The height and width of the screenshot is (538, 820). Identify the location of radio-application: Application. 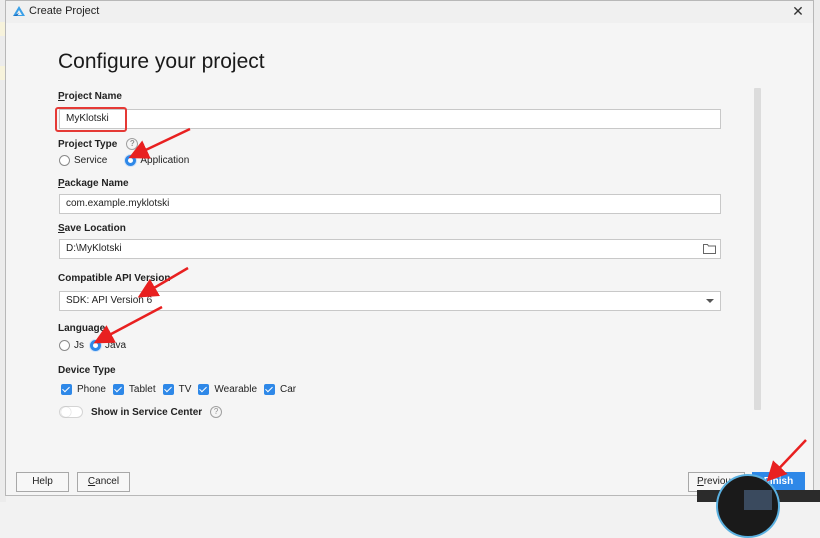
(157, 160).